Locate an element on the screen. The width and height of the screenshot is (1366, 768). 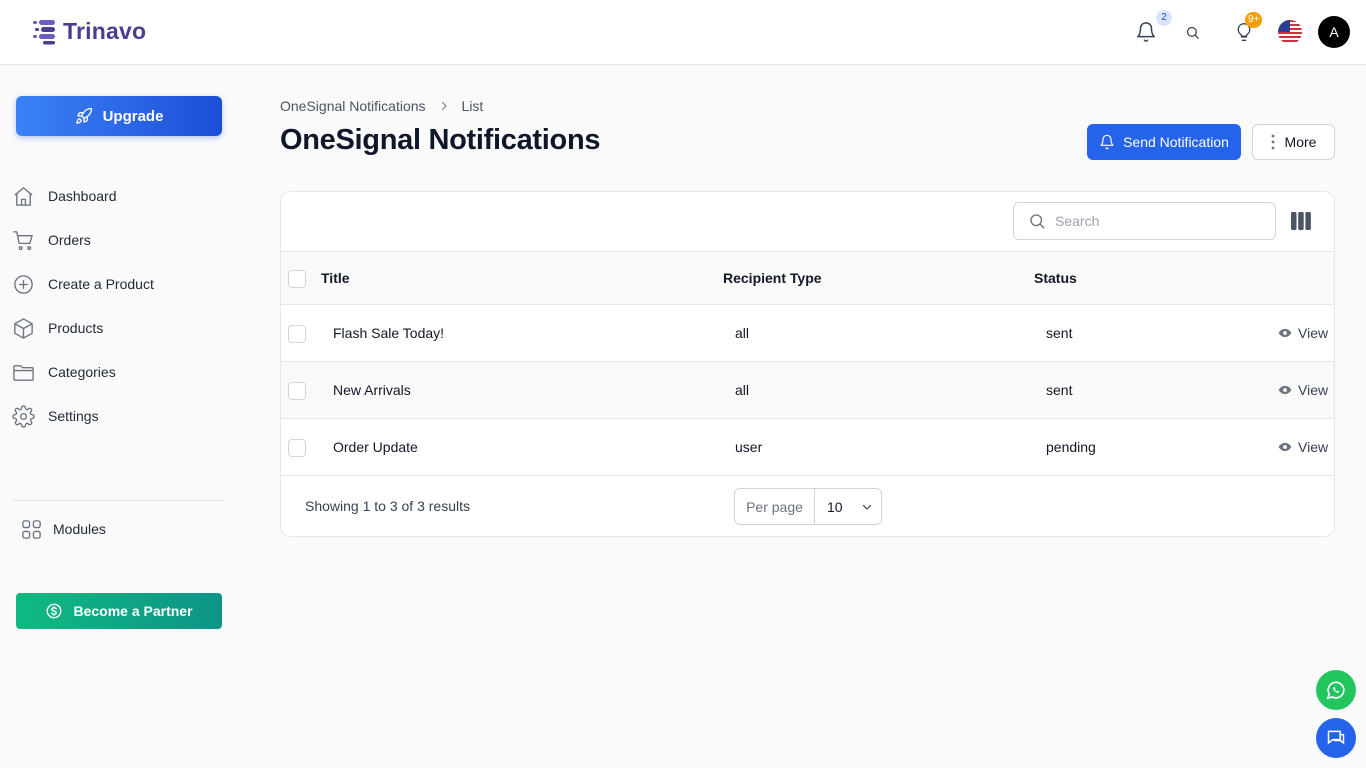
box-icon is located at coordinates (23, 328).